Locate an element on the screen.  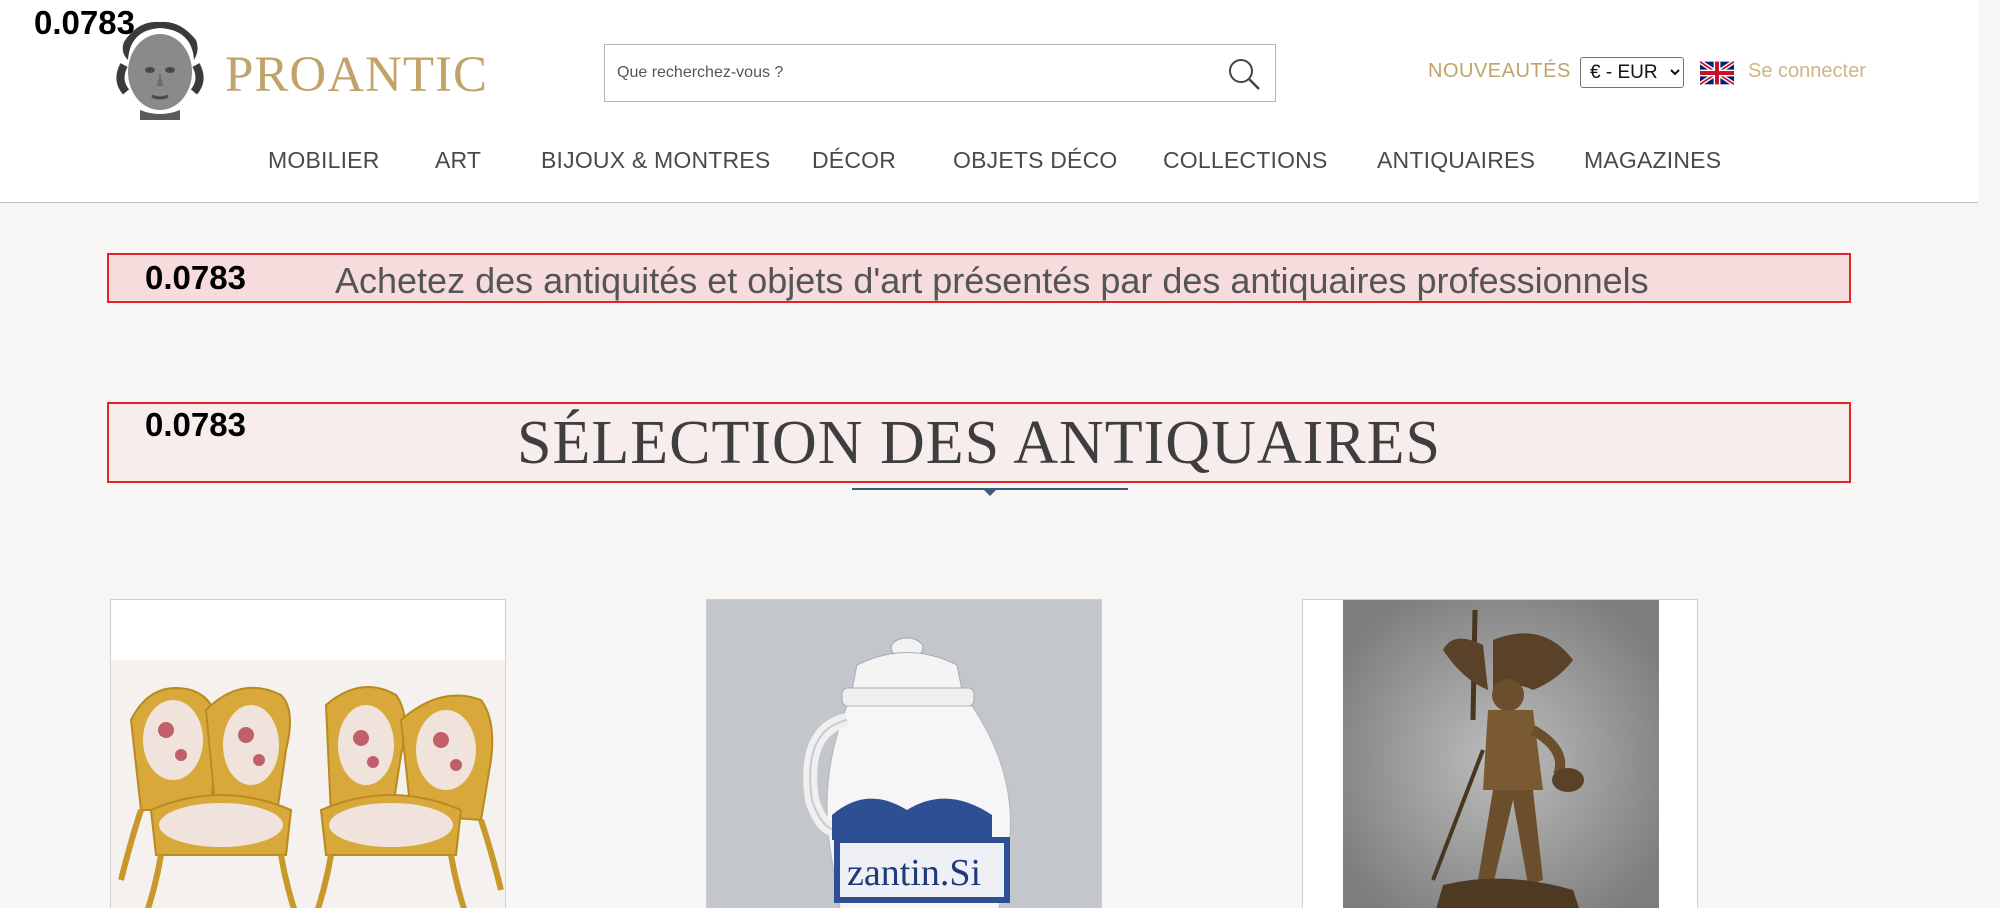
nav-item-magazines: MAGAZINES is located at coordinates (1652, 160).